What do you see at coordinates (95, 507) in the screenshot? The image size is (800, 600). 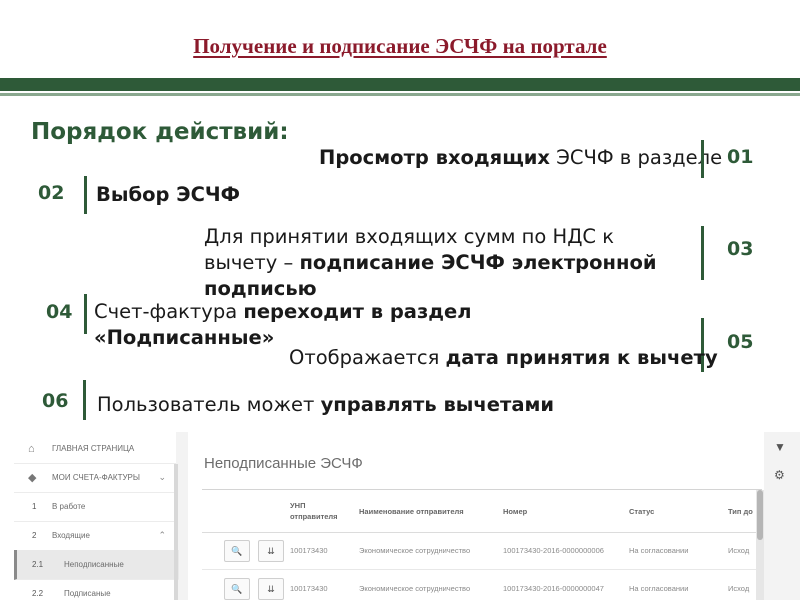 I see `sidebar-item-in-progress: 1 В работе` at bounding box center [95, 507].